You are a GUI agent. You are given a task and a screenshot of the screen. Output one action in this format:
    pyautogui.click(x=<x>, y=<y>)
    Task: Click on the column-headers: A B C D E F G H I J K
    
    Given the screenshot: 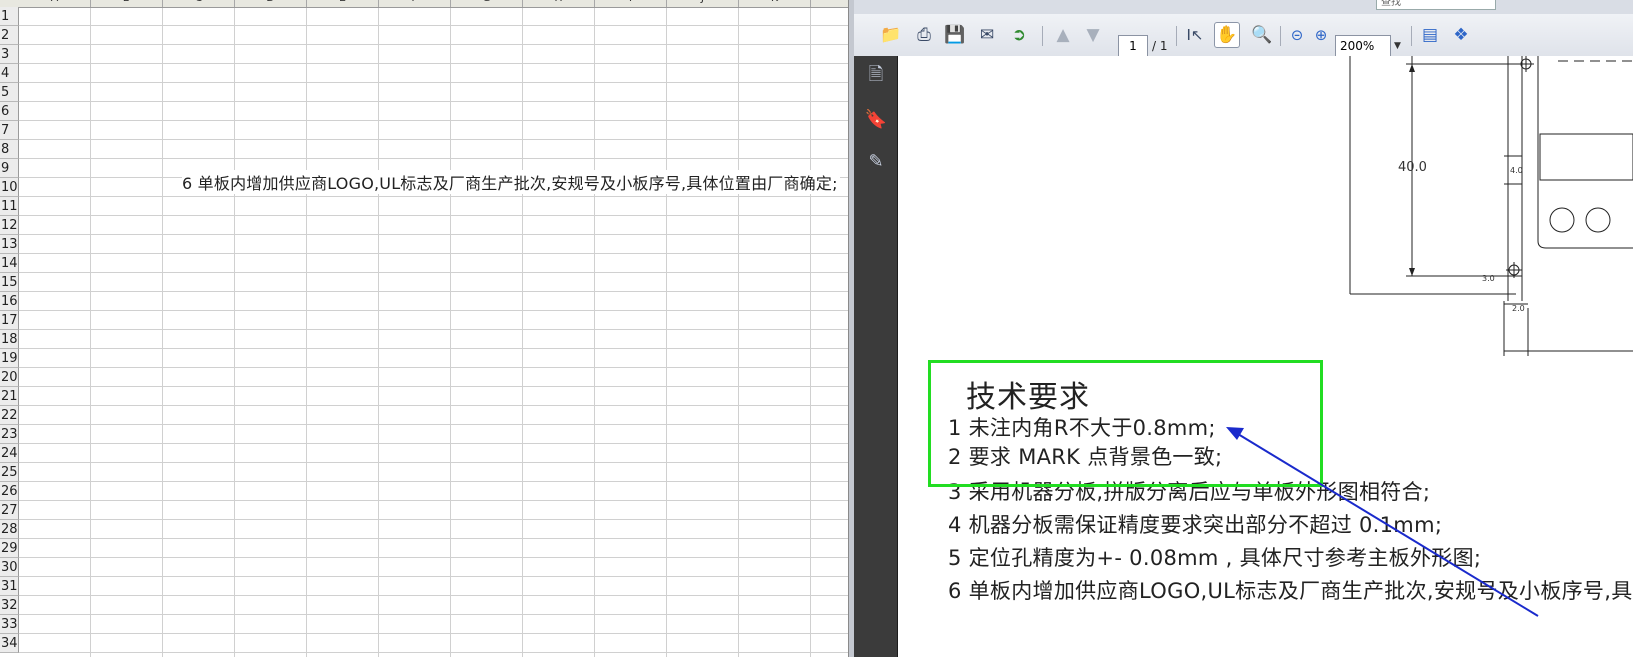 What is the action you would take?
    pyautogui.click(x=424, y=4)
    